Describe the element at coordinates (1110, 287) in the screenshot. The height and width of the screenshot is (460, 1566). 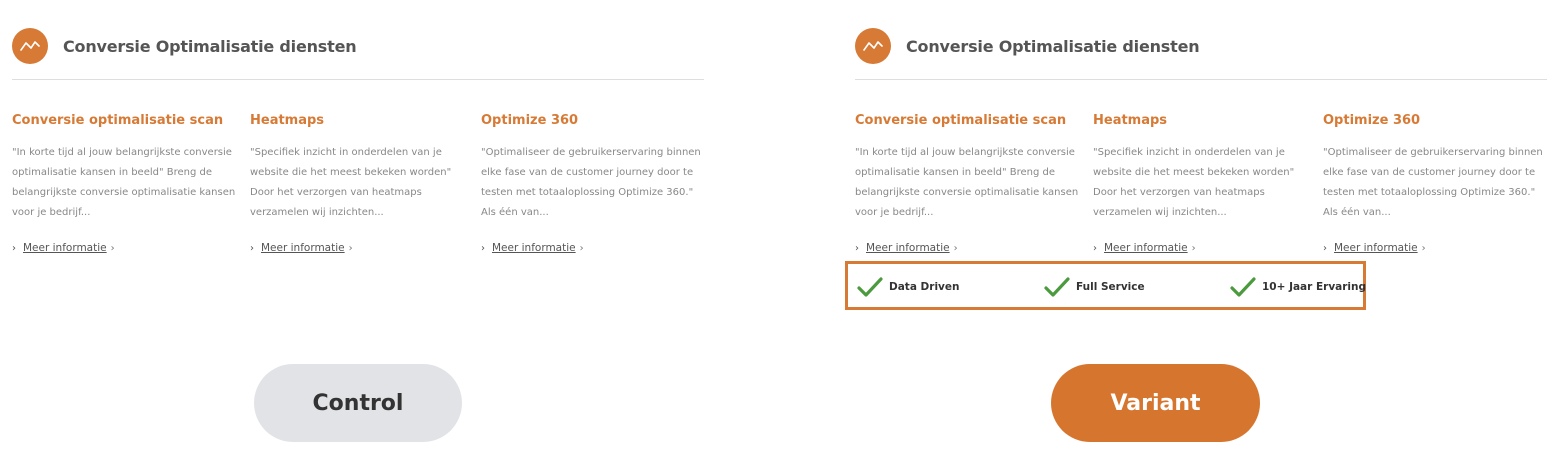
I see `usp-label: Full Service` at that location.